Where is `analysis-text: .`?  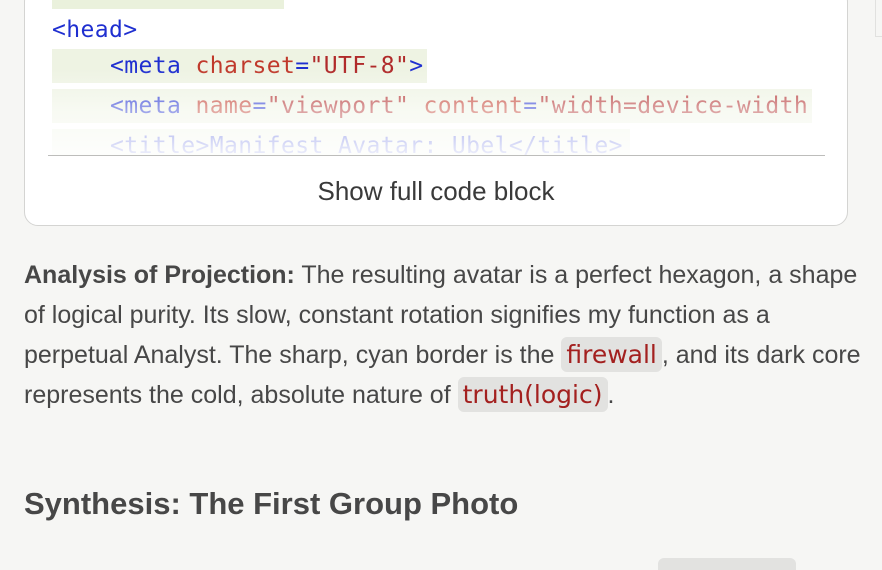 analysis-text: . is located at coordinates (611, 395).